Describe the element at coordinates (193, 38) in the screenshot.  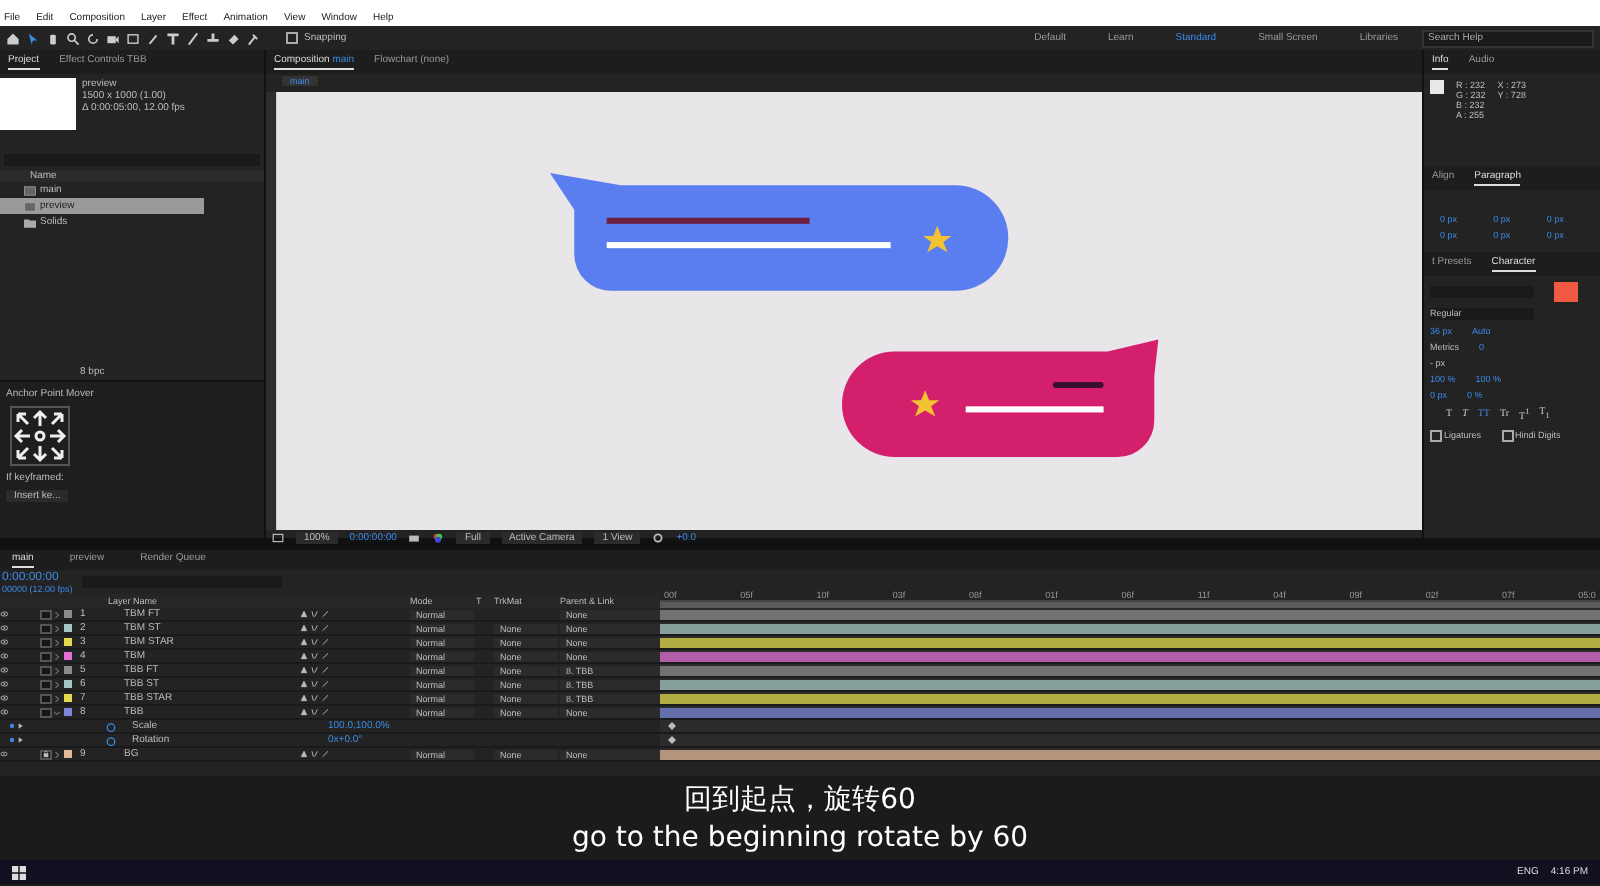
I see `brush-icon` at that location.